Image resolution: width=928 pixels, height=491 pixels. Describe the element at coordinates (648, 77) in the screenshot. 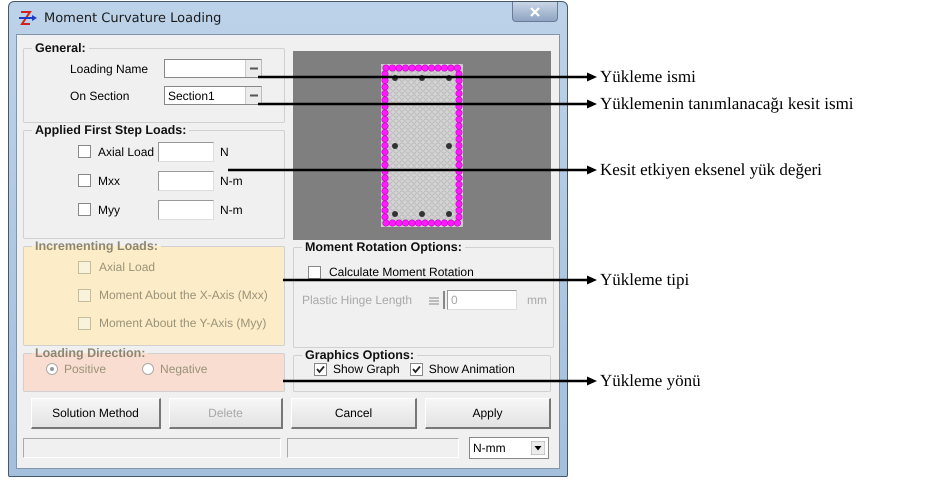

I see `annotation-text: Yükleme ismi` at that location.